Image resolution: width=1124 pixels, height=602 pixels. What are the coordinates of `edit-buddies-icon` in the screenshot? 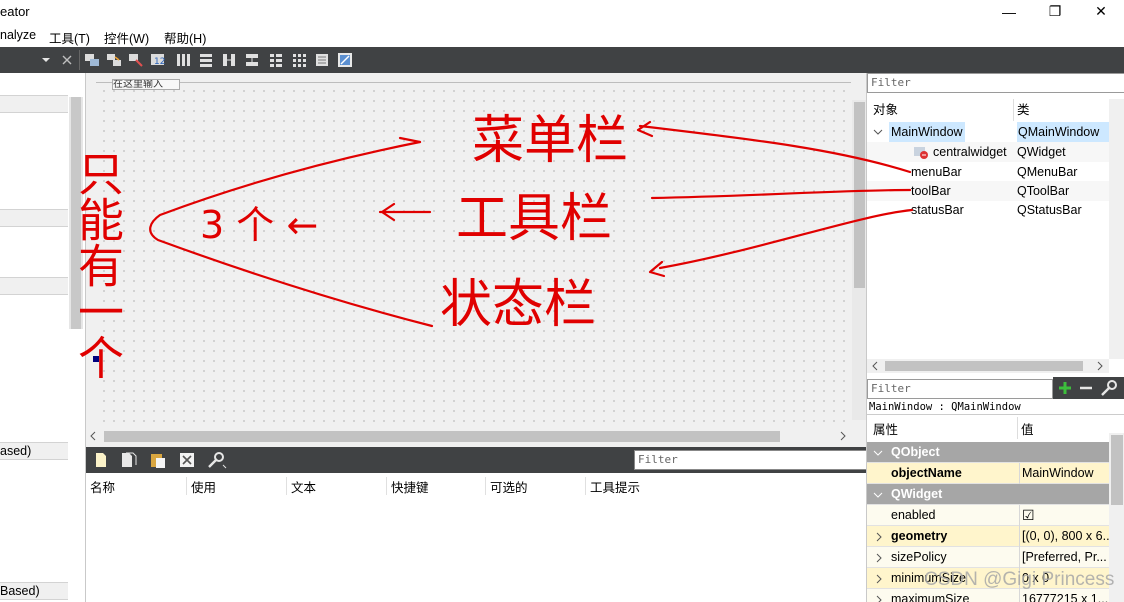 It's located at (136, 60).